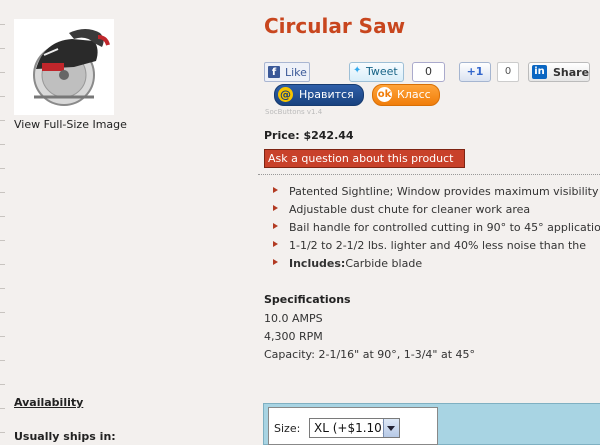 The image size is (600, 445). I want to click on tweet-label: Tweet, so click(382, 71).